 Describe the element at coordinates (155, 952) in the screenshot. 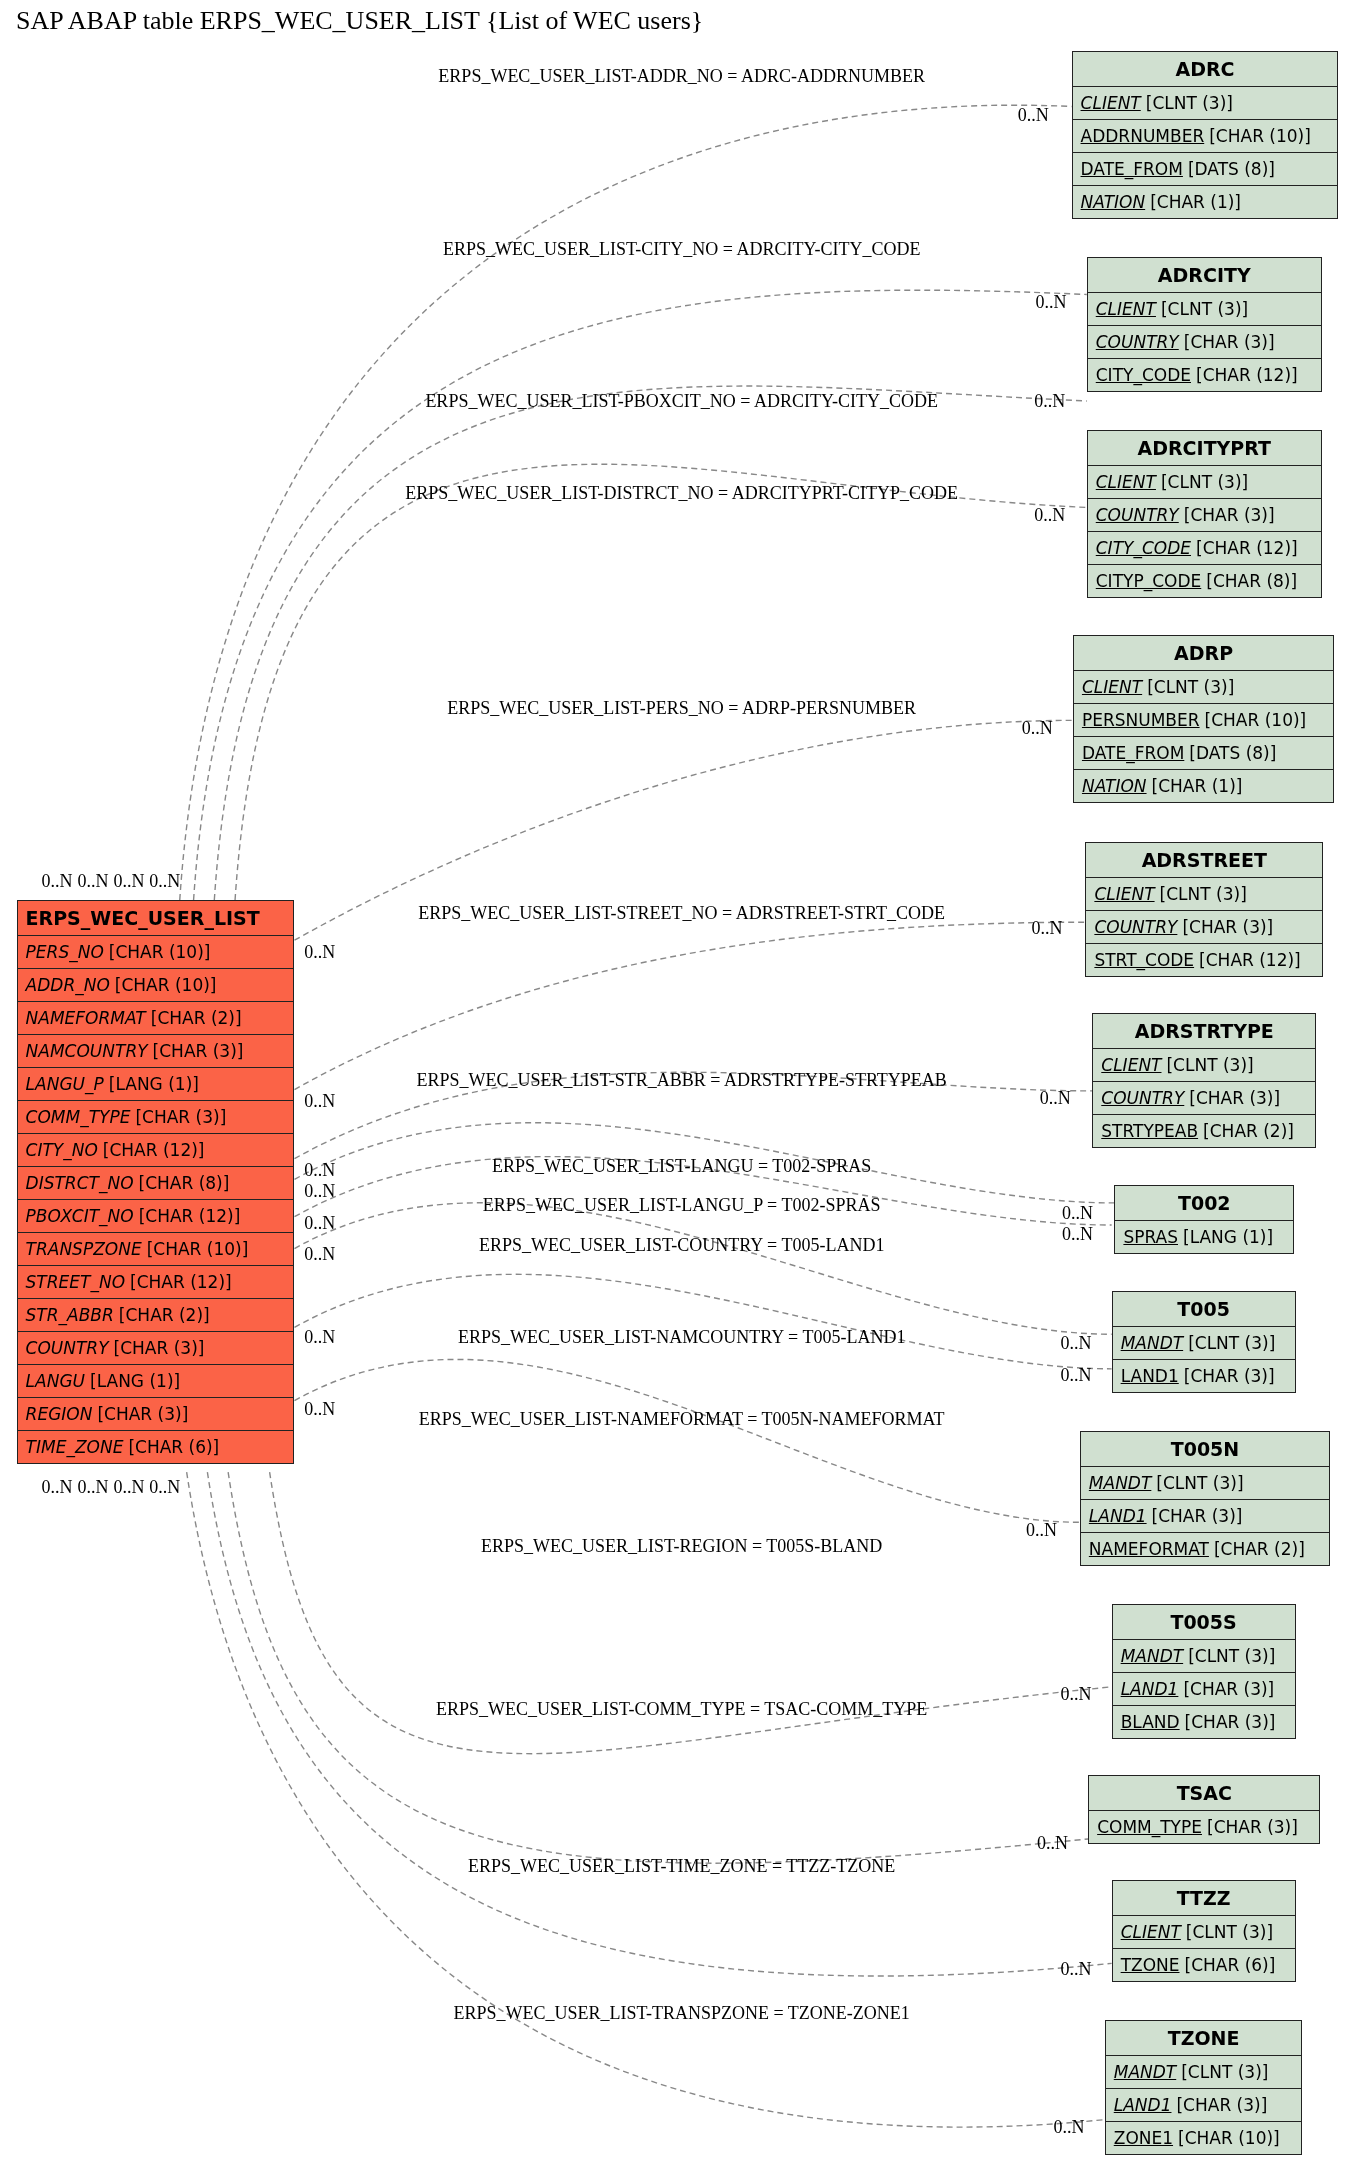

I see `table-field: PERS_NO [CHAR (10)]` at that location.